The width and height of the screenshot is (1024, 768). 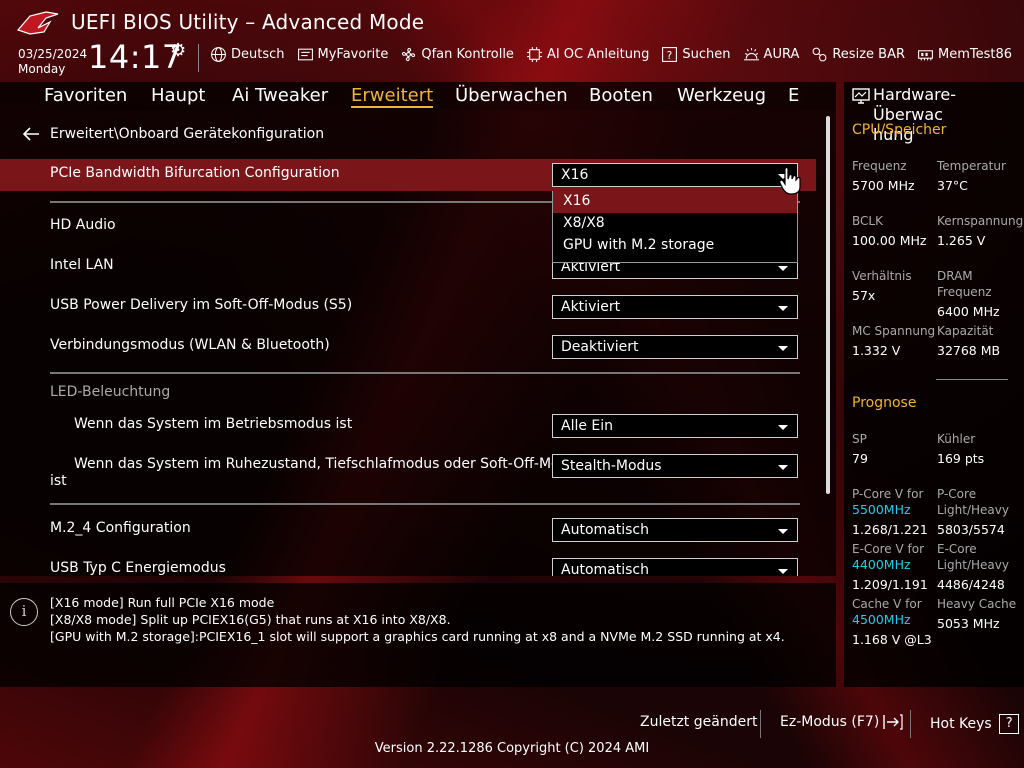 What do you see at coordinates (280, 95) in the screenshot?
I see `tab-ai-tweaker: Ai Tweaker` at bounding box center [280, 95].